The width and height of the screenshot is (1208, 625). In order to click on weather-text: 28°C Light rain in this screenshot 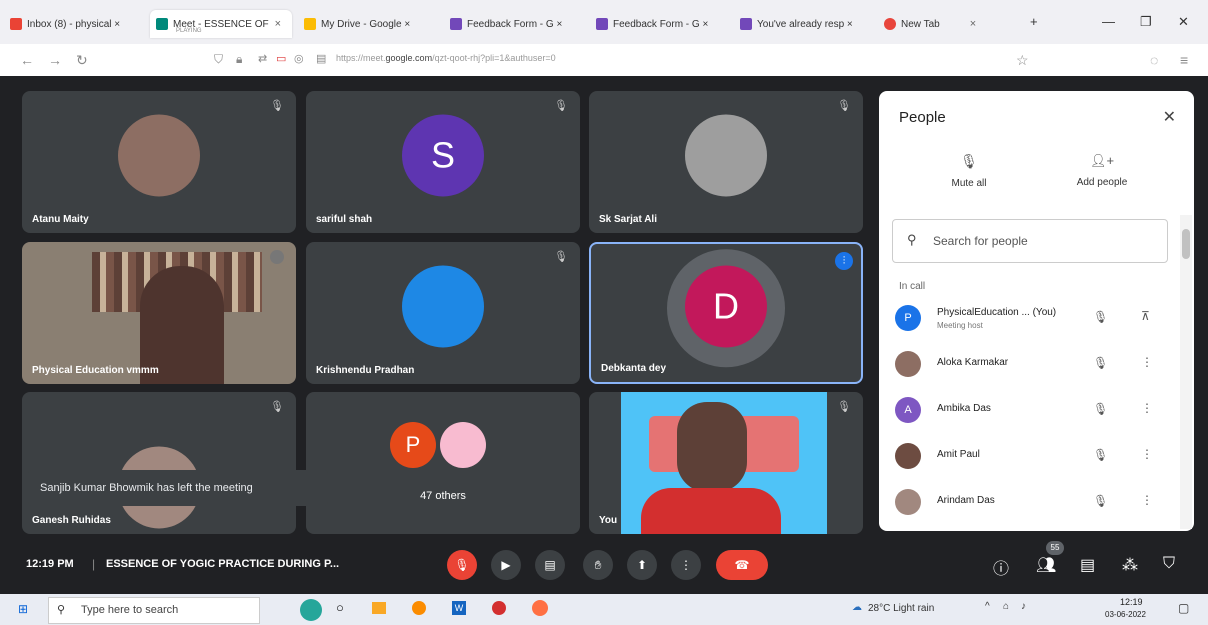, I will do `click(901, 608)`.